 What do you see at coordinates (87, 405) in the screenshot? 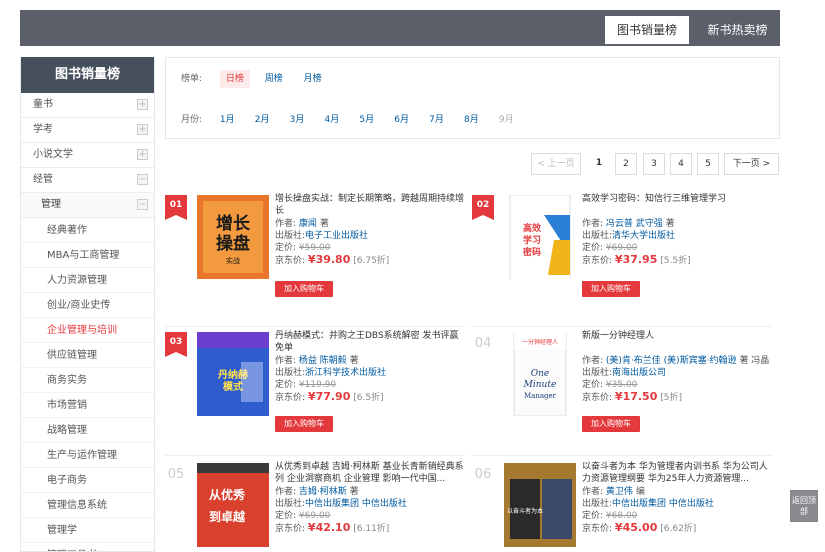
I see `sidebar-leaf: 市场营销` at bounding box center [87, 405].